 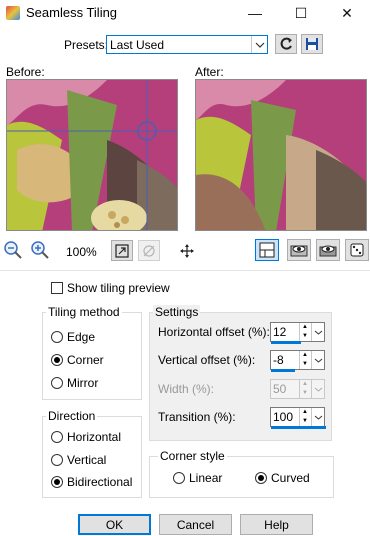 I want to click on presets-label: Presets:, so click(x=86, y=45).